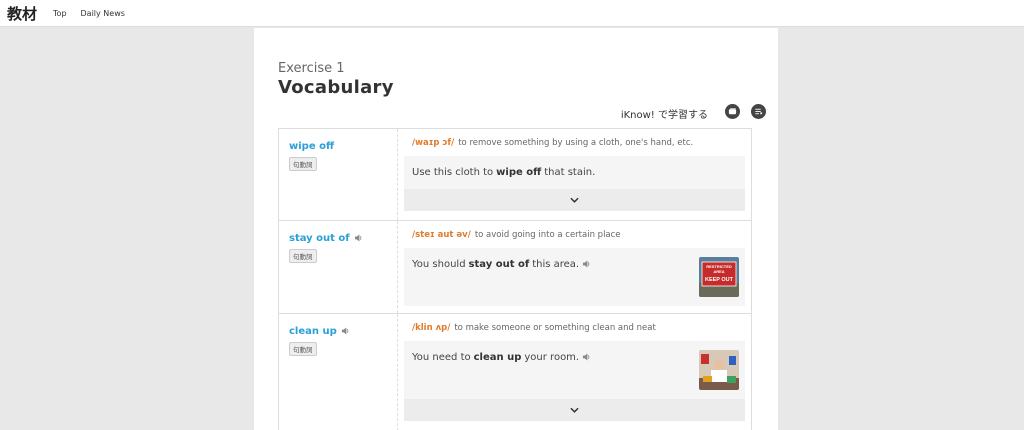  Describe the element at coordinates (570, 172) in the screenshot. I see `example-after: that stain.` at that location.